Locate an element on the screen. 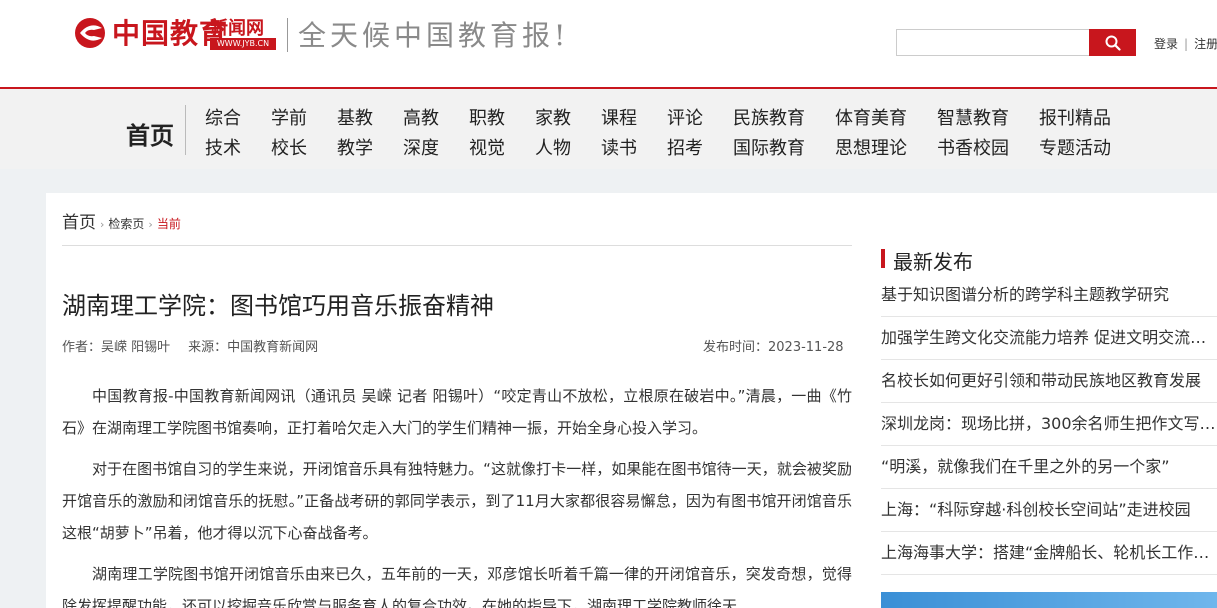 This screenshot has height=608, width=1217. page-background-margin is located at coordinates (23, 388).